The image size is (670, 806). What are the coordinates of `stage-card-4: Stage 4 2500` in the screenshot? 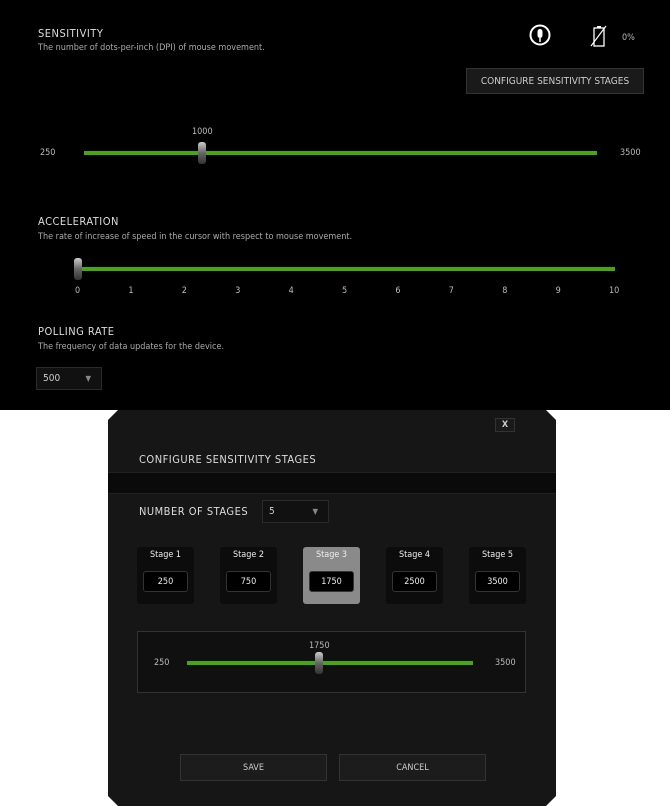 It's located at (414, 575).